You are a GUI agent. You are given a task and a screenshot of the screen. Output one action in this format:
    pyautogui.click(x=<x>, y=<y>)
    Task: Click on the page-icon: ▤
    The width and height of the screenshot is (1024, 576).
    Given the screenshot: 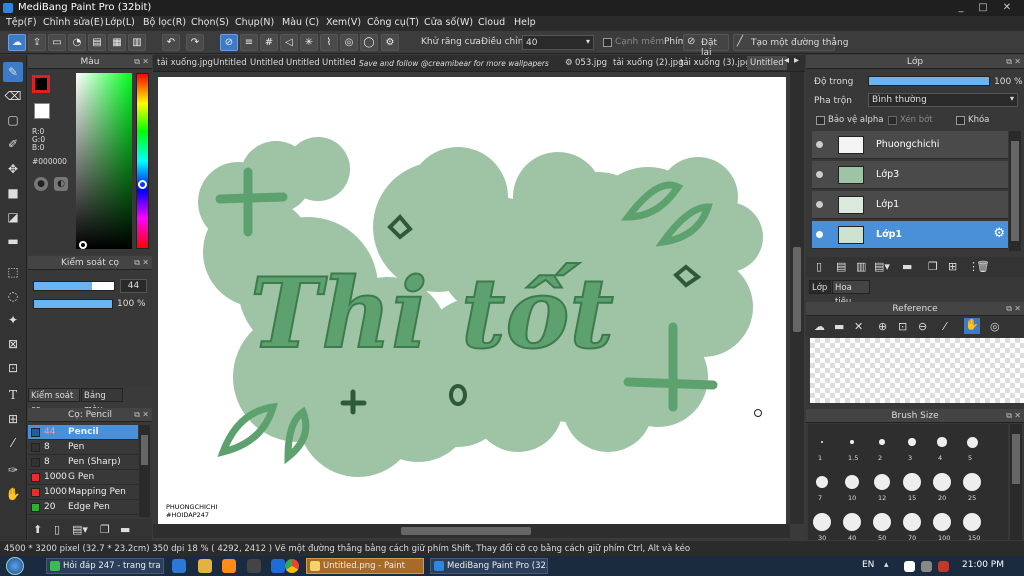 What is the action you would take?
    pyautogui.click(x=97, y=42)
    